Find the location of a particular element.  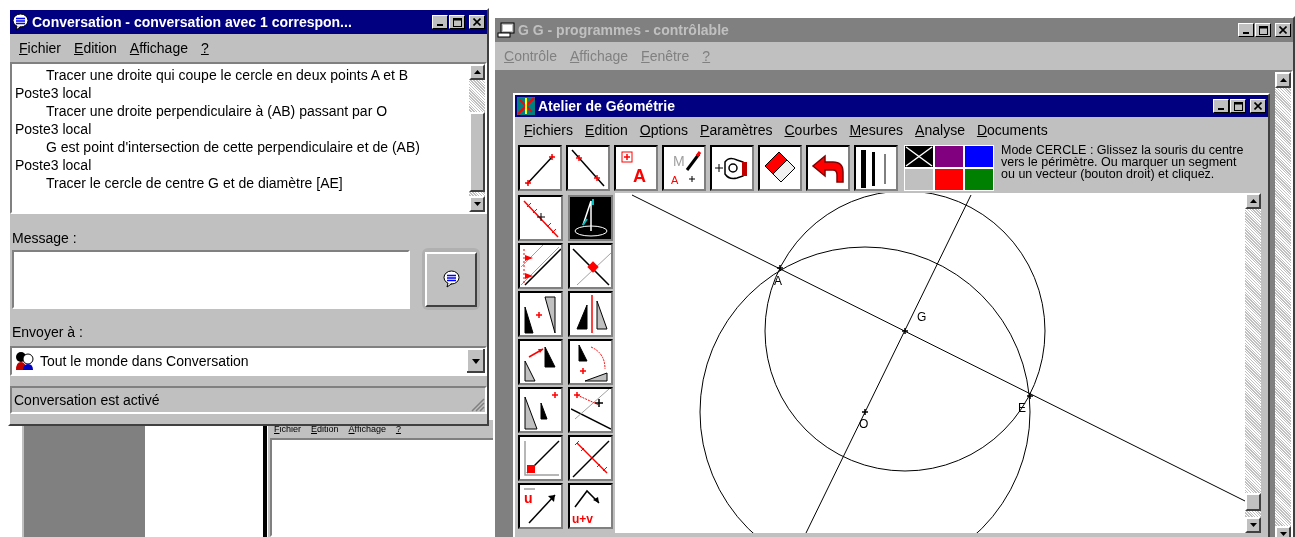

point-label: G is located at coordinates (922, 317).